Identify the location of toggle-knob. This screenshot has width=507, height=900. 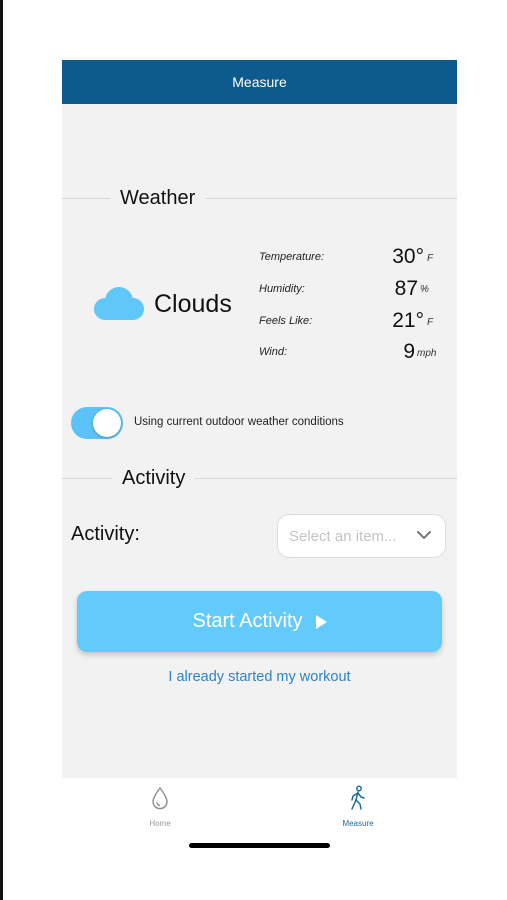
(107, 423).